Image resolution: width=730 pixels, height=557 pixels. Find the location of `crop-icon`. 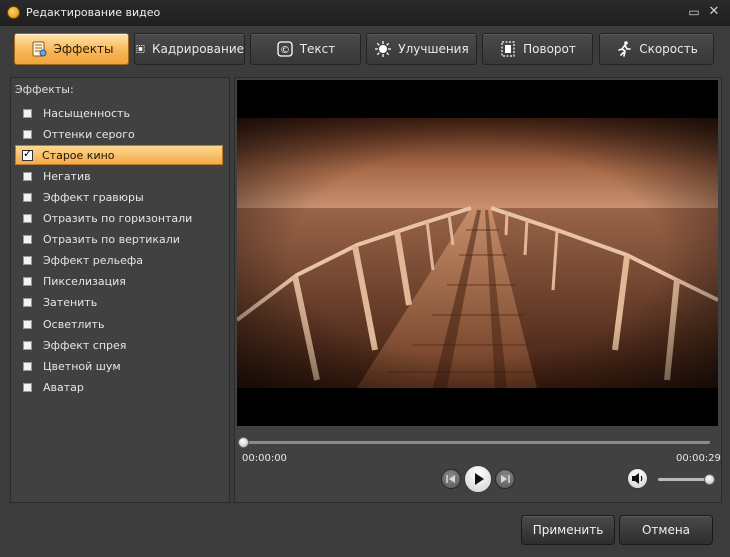

crop-icon is located at coordinates (140, 49).